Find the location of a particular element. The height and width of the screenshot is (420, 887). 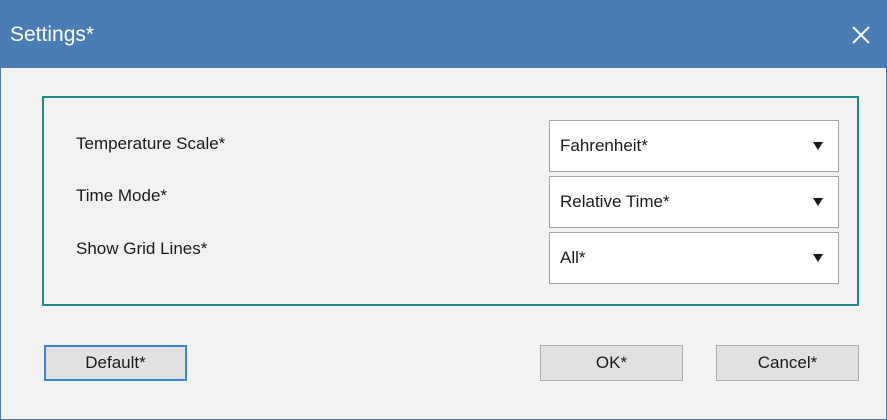

dialog-title: Settings* is located at coordinates (52, 34).